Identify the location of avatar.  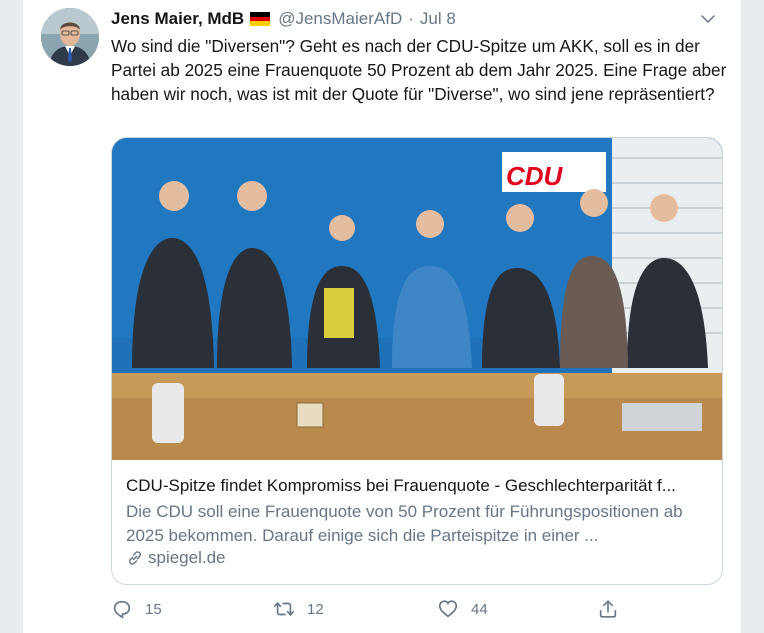
(70, 37).